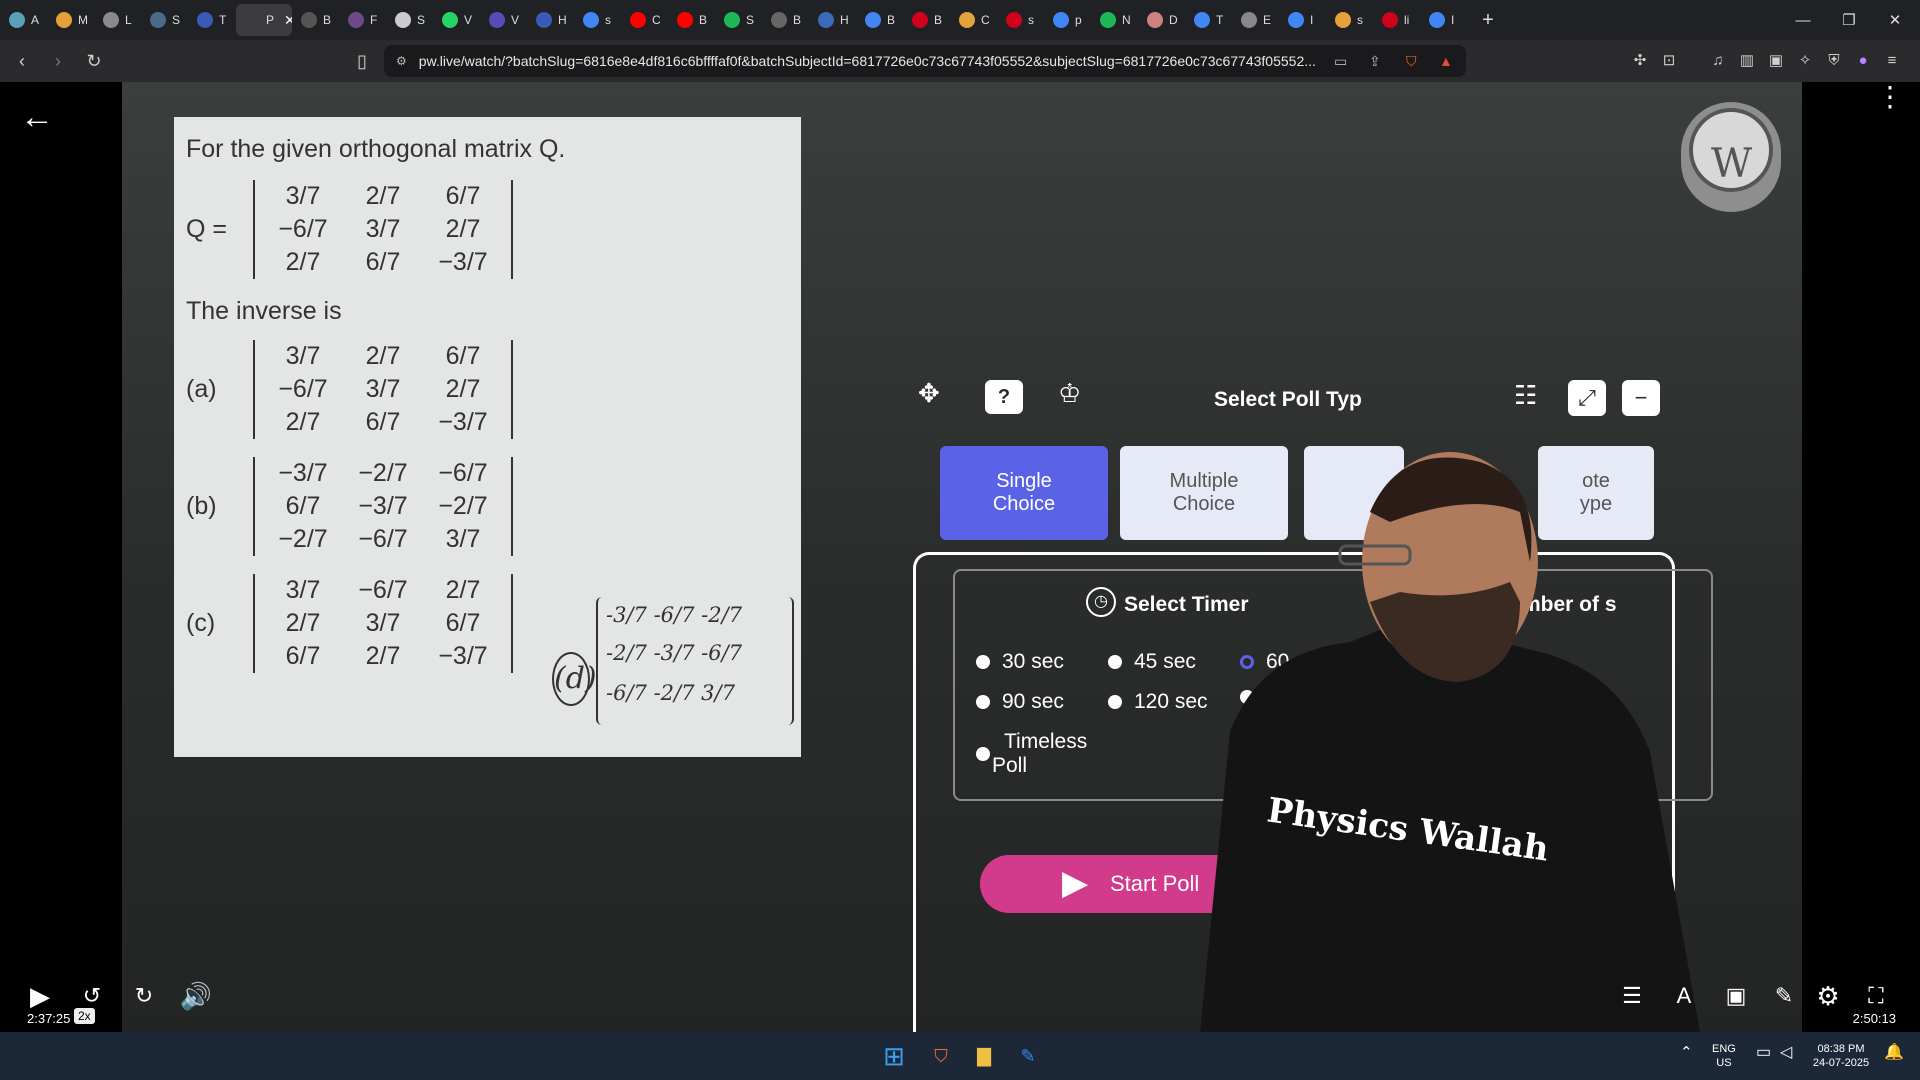 The image size is (1920, 1080). I want to click on settings-icon: ⚙, so click(1828, 996).